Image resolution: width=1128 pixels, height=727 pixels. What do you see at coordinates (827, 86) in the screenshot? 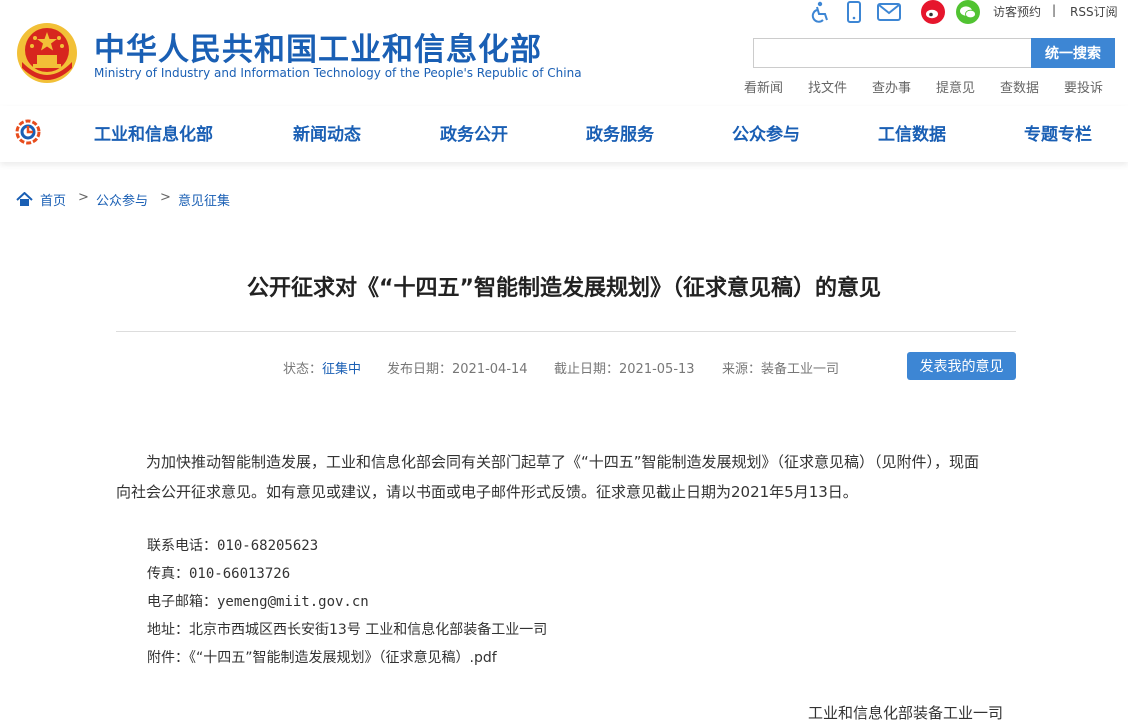
I see `quick-link-files: 找文件` at bounding box center [827, 86].